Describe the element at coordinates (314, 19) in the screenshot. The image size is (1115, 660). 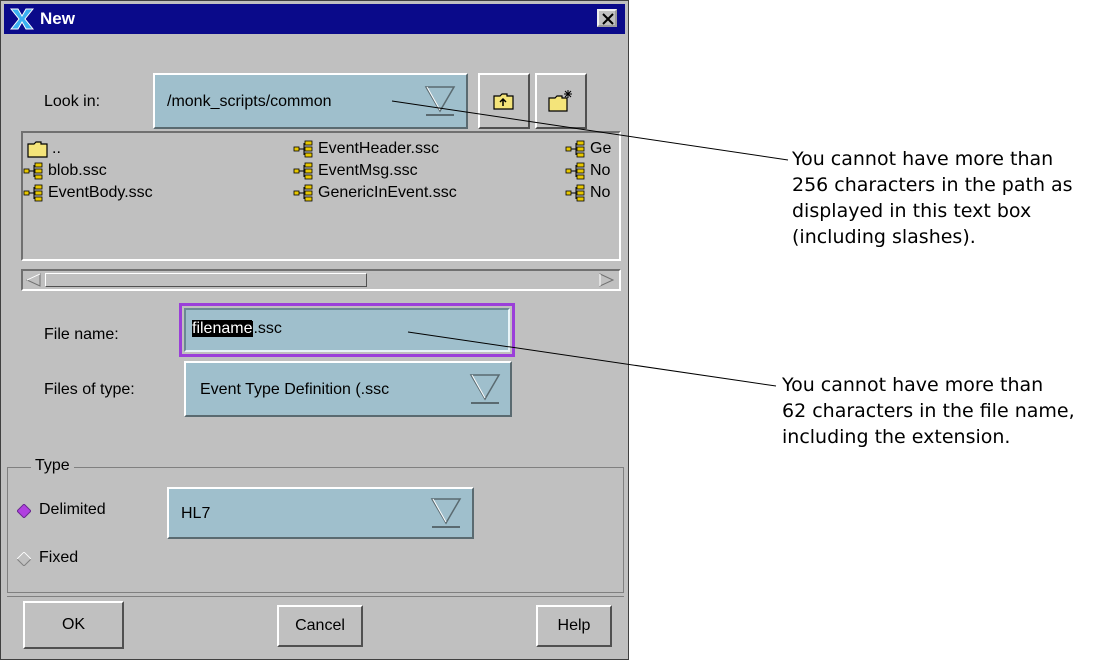
I see `title-bar: New` at that location.